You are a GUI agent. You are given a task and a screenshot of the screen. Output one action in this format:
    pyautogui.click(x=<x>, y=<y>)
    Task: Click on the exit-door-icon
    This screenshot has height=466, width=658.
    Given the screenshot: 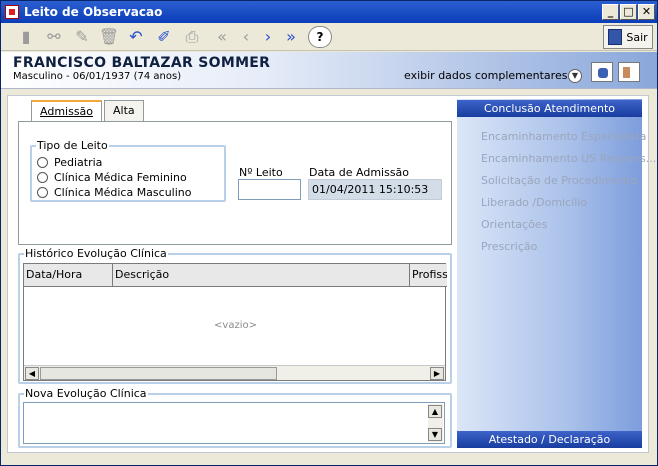 What is the action you would take?
    pyautogui.click(x=615, y=37)
    